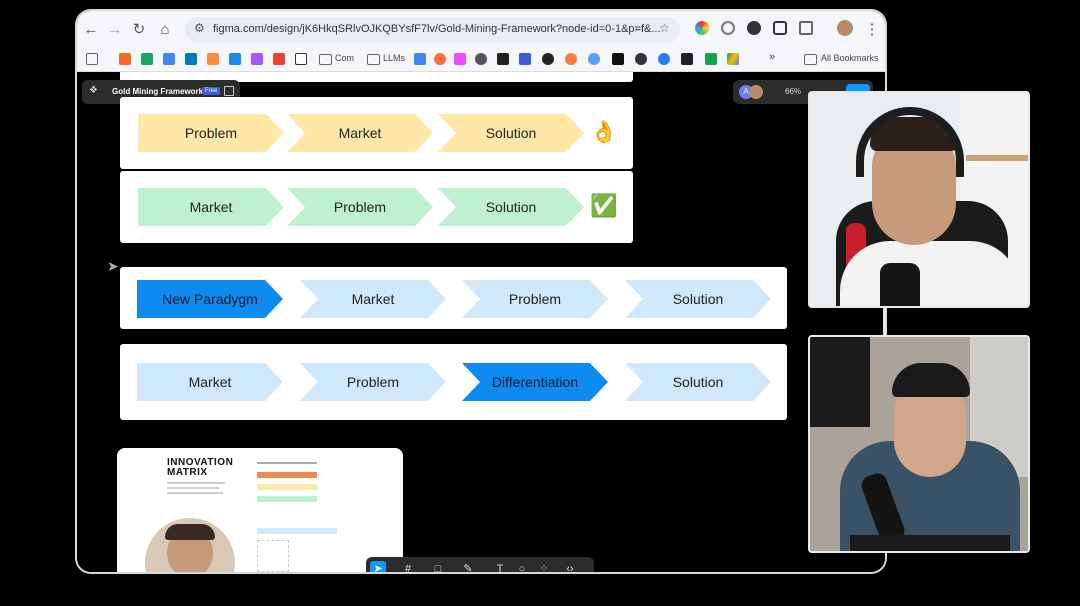 Image resolution: width=1080 pixels, height=606 pixels. I want to click on zoom-icon: ⌕, so click(638, 28).